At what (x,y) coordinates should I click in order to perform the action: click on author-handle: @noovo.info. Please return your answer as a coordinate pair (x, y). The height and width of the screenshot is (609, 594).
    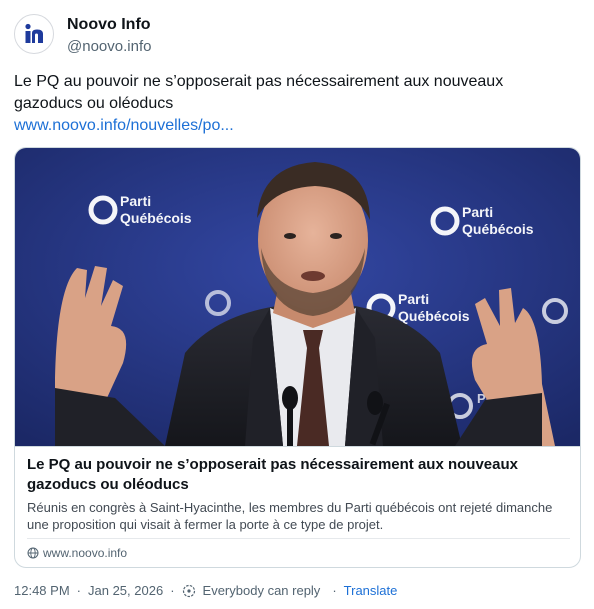
    Looking at the image, I should click on (109, 46).